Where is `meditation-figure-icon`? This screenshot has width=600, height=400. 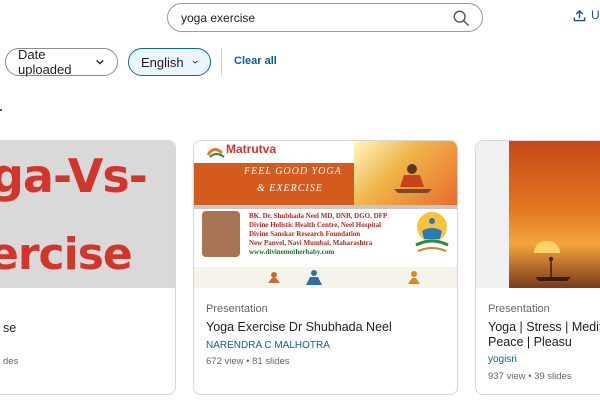
meditation-figure-icon is located at coordinates (413, 178).